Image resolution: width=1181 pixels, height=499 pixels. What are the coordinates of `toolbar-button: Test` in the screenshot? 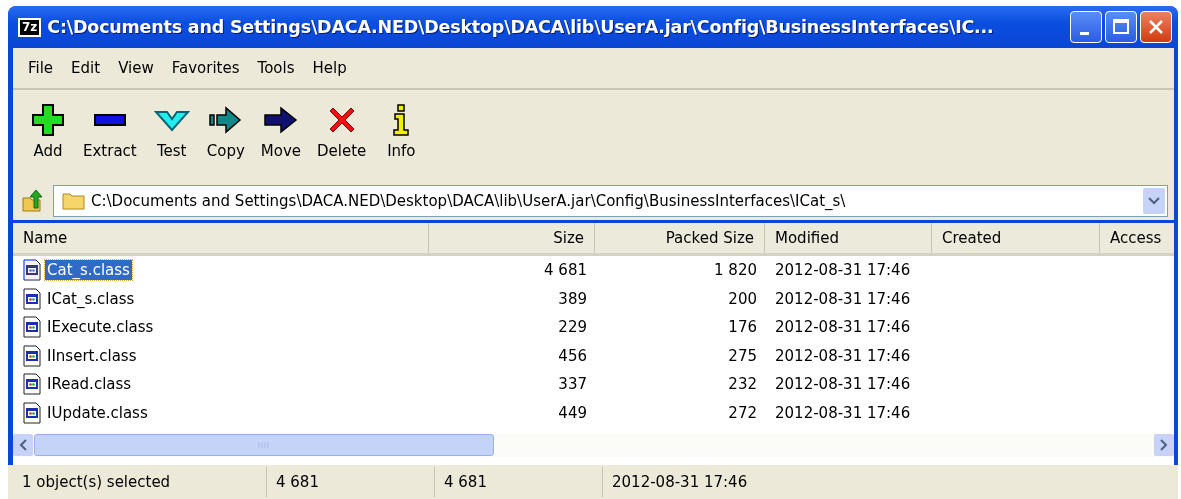 It's located at (171, 131).